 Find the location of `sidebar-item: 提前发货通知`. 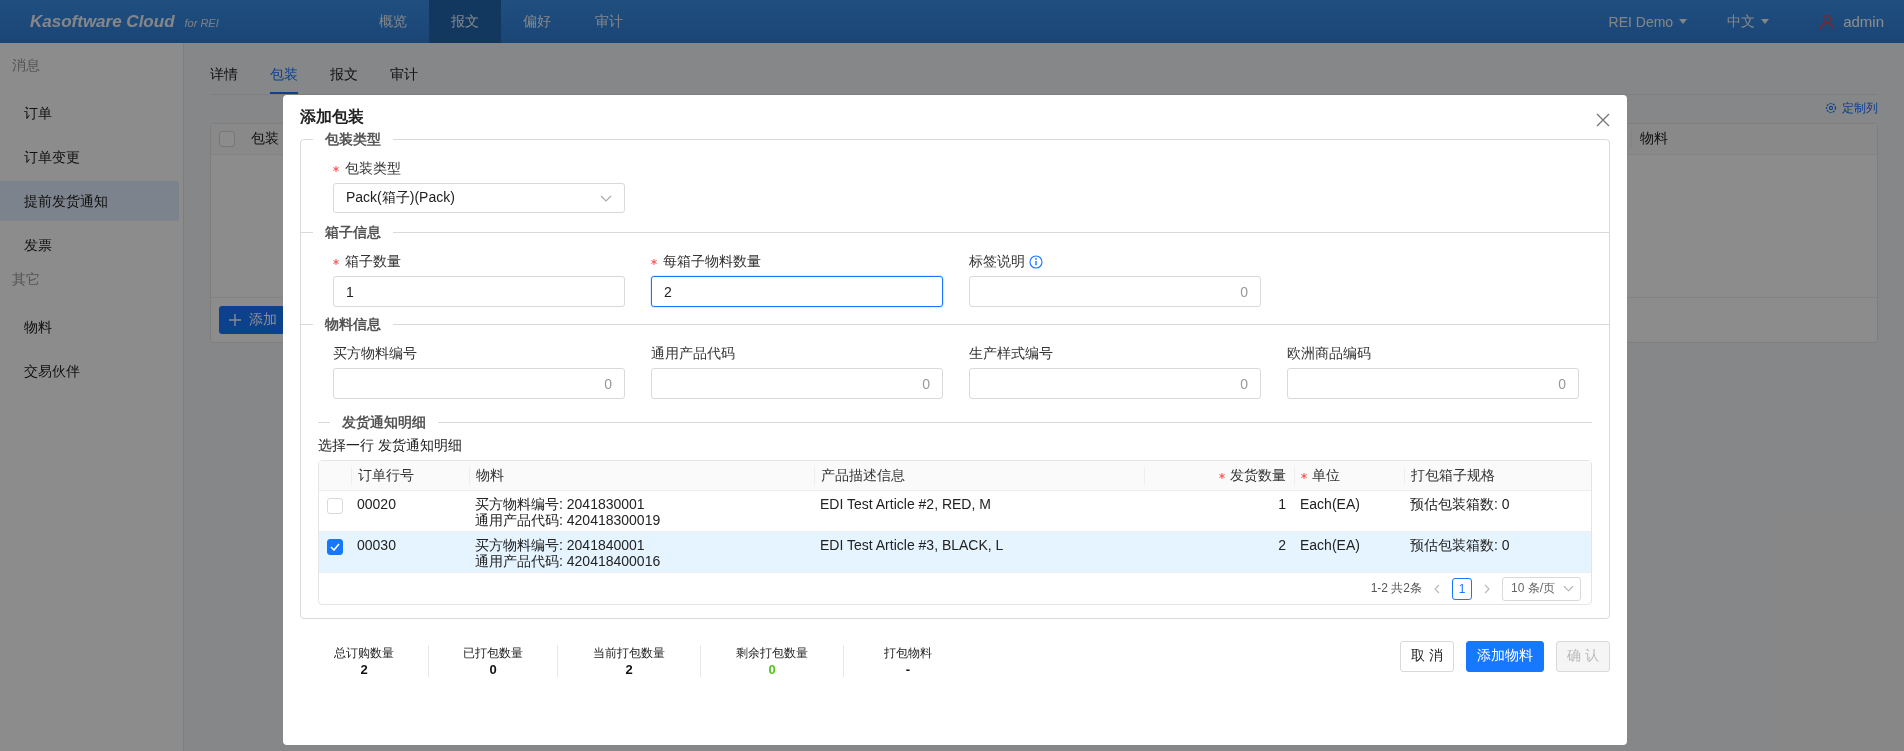

sidebar-item: 提前发货通知 is located at coordinates (89, 201).